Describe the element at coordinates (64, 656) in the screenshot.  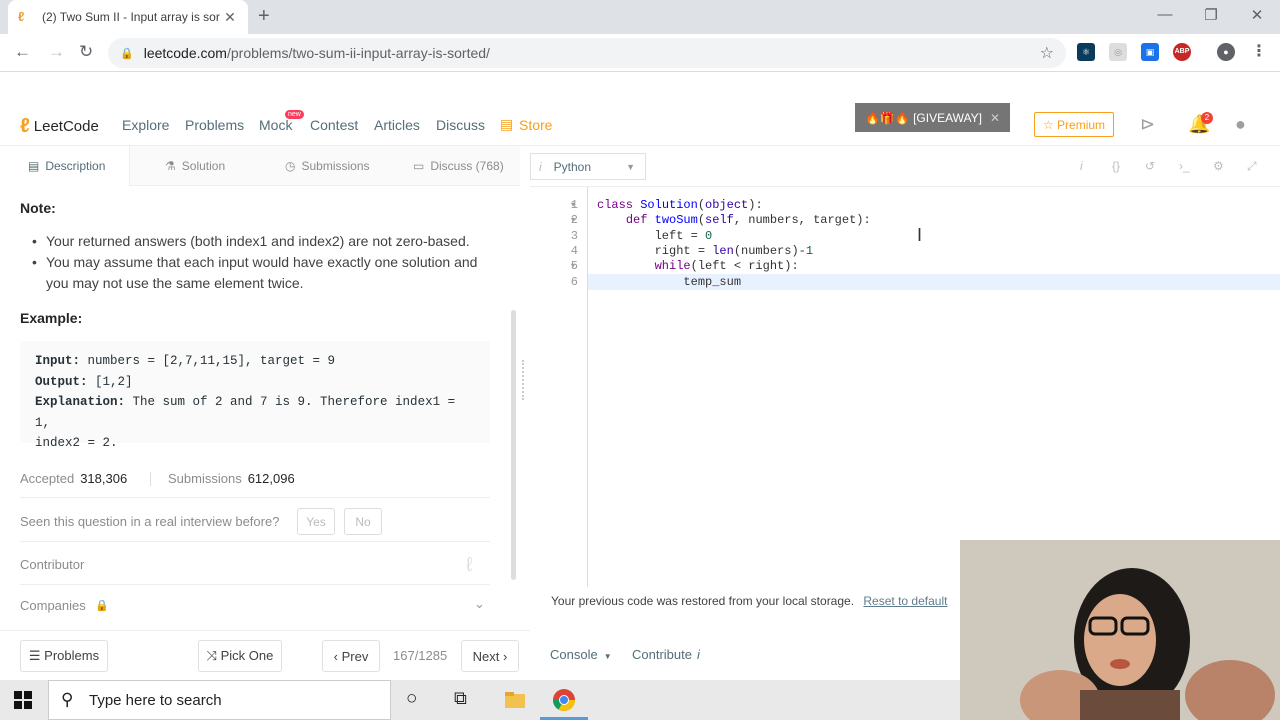
I see `problems-button: ☰ Problems` at that location.